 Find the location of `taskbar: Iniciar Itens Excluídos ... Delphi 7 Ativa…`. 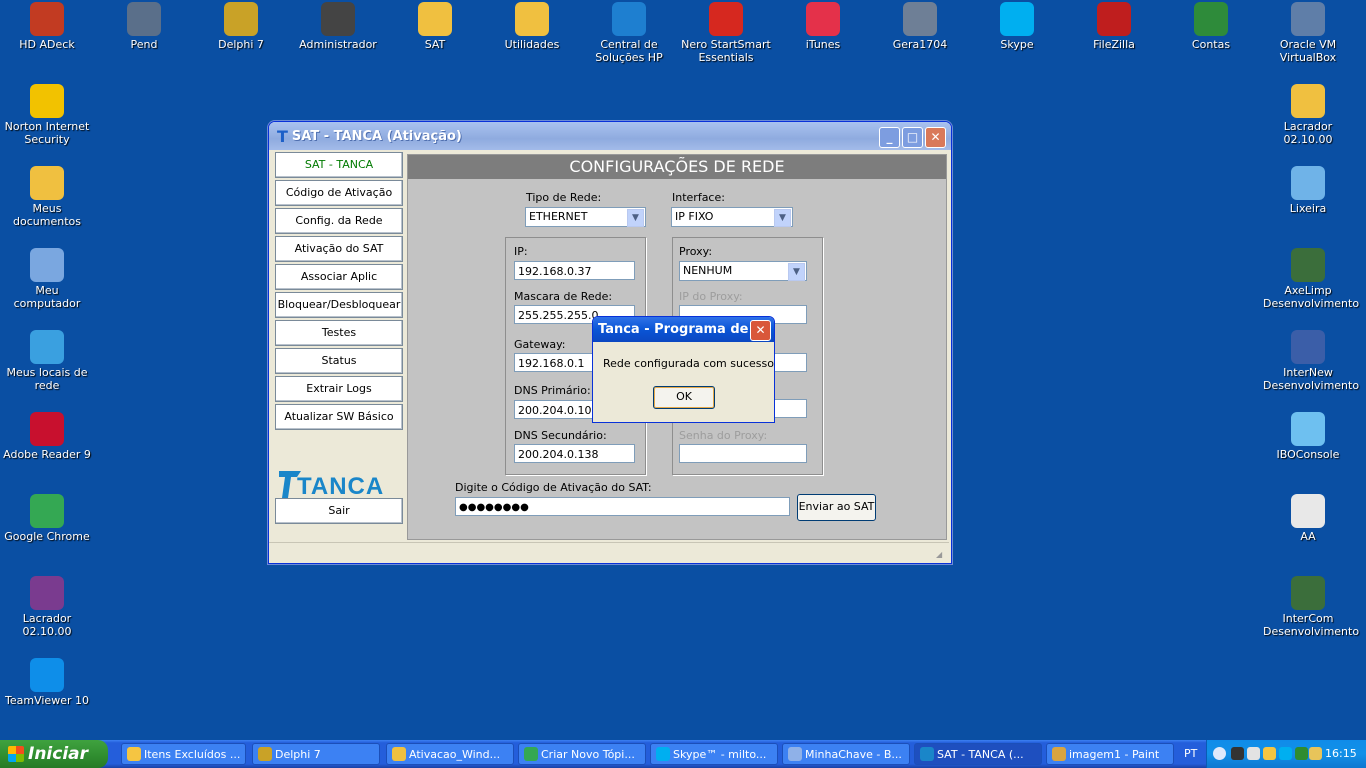

taskbar: Iniciar Itens Excluídos ... Delphi 7 Ativa… is located at coordinates (683, 754).